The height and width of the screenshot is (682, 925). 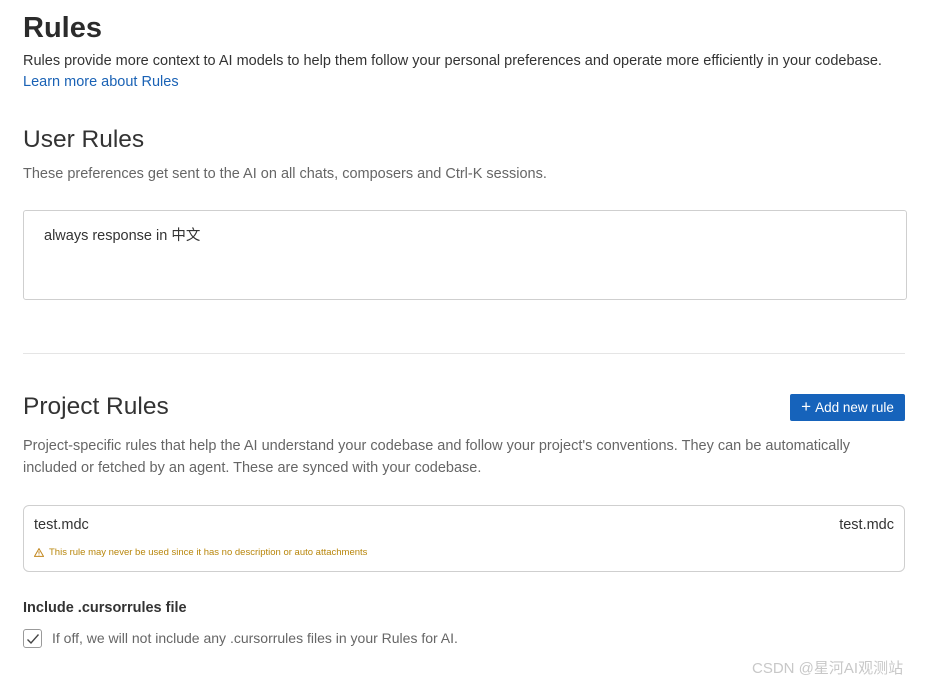 I want to click on include-cursorrules-checkbox, so click(x=32, y=638).